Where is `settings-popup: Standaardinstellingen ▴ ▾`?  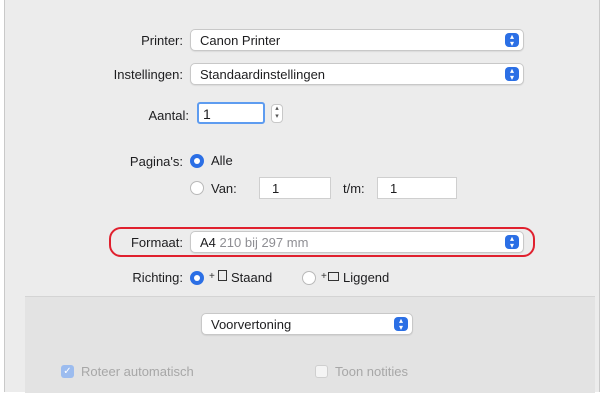
settings-popup: Standaardinstellingen ▴ ▾ is located at coordinates (357, 74).